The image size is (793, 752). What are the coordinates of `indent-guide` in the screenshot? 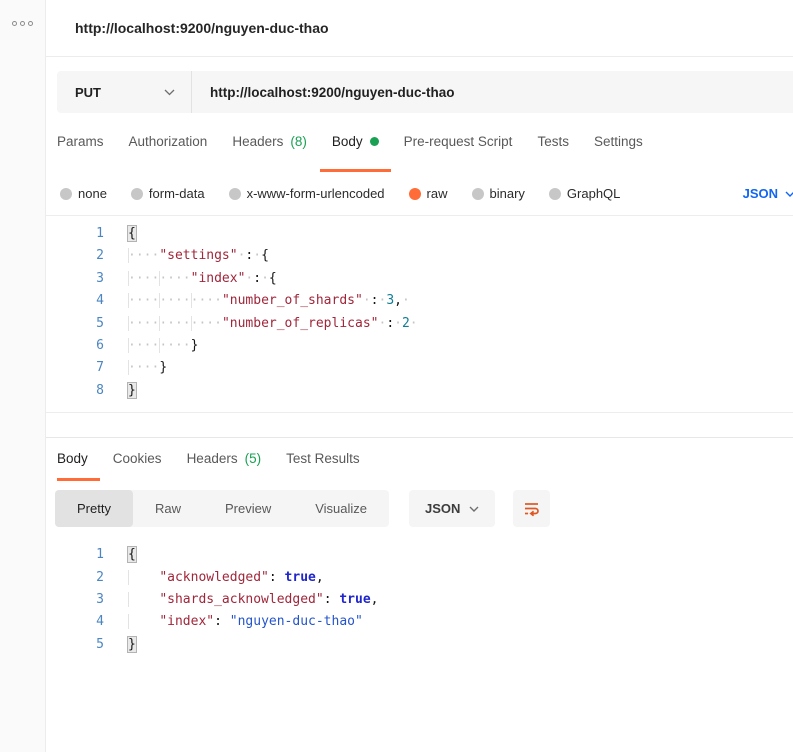 It's located at (143, 621).